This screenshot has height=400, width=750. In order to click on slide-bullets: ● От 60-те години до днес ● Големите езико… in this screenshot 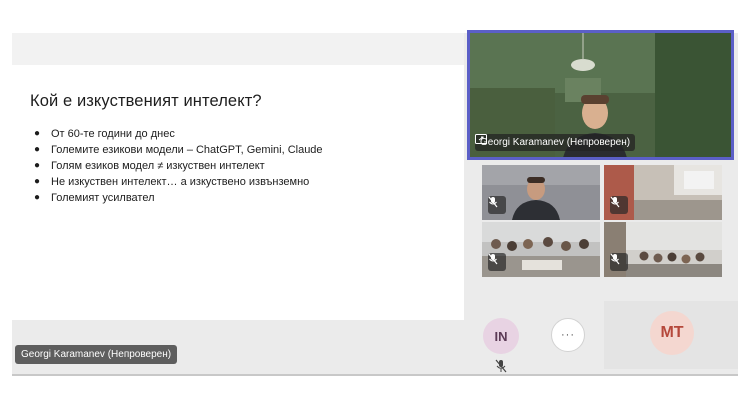, I will do `click(178, 166)`.